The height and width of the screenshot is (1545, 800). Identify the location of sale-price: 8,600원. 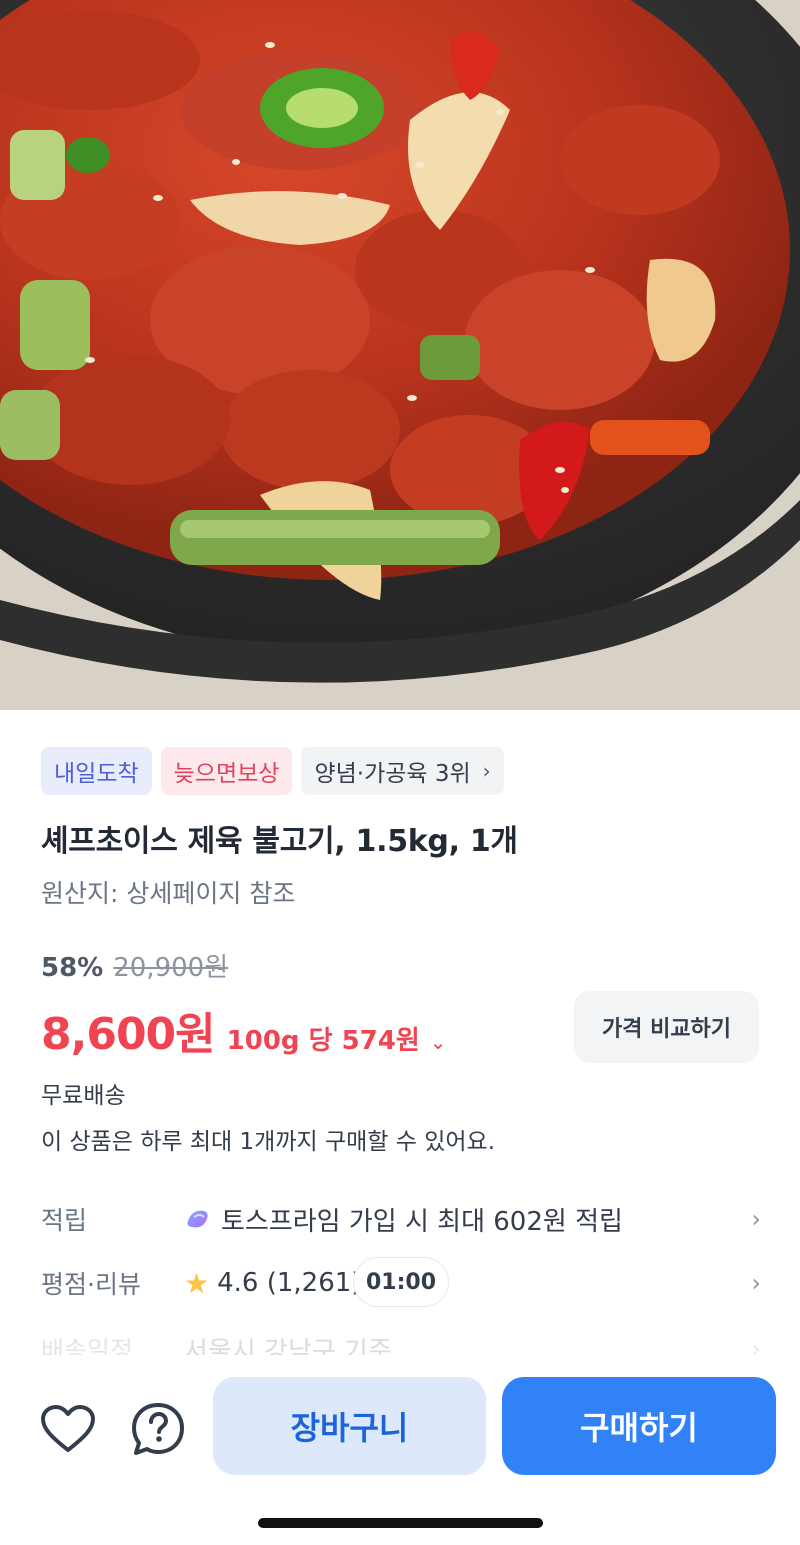
(128, 1034).